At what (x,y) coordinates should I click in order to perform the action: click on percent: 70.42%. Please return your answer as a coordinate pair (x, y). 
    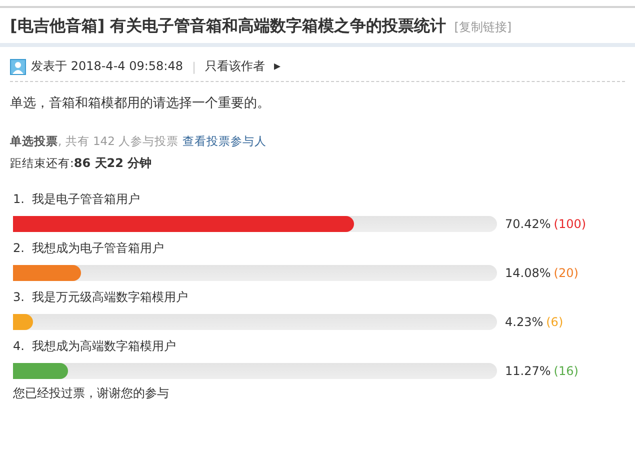
    Looking at the image, I should click on (528, 224).